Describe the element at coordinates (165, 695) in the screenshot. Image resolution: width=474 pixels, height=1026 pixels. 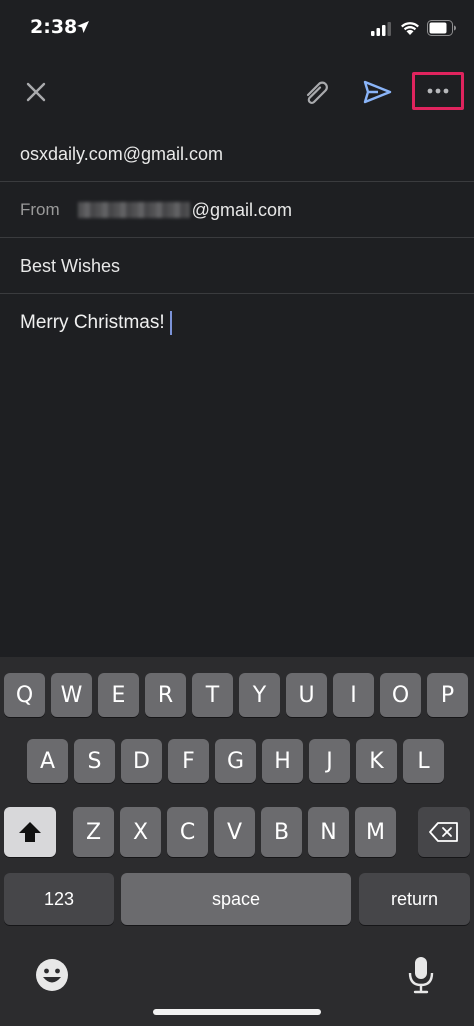
I see `key-r: R` at that location.